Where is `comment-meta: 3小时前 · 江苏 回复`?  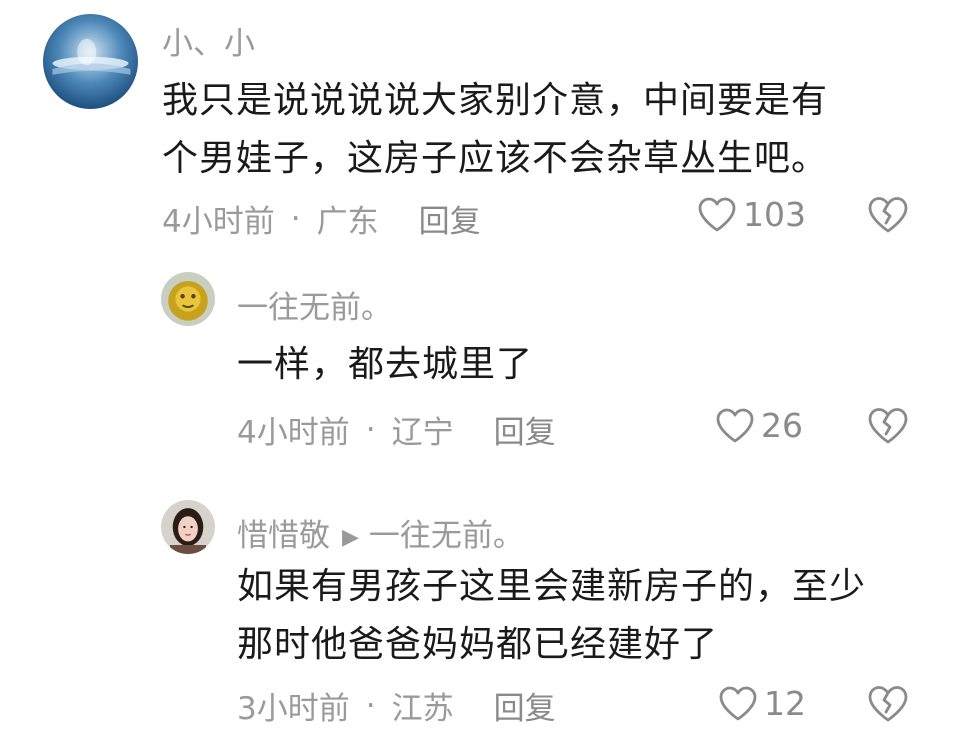
comment-meta: 3小时前 · 江苏 回复 is located at coordinates (396, 705).